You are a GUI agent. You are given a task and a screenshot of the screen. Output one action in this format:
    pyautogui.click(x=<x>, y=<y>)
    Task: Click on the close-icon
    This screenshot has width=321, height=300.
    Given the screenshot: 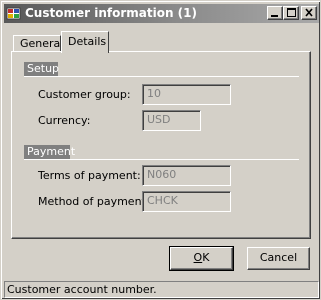 What is the action you would take?
    pyautogui.click(x=309, y=12)
    